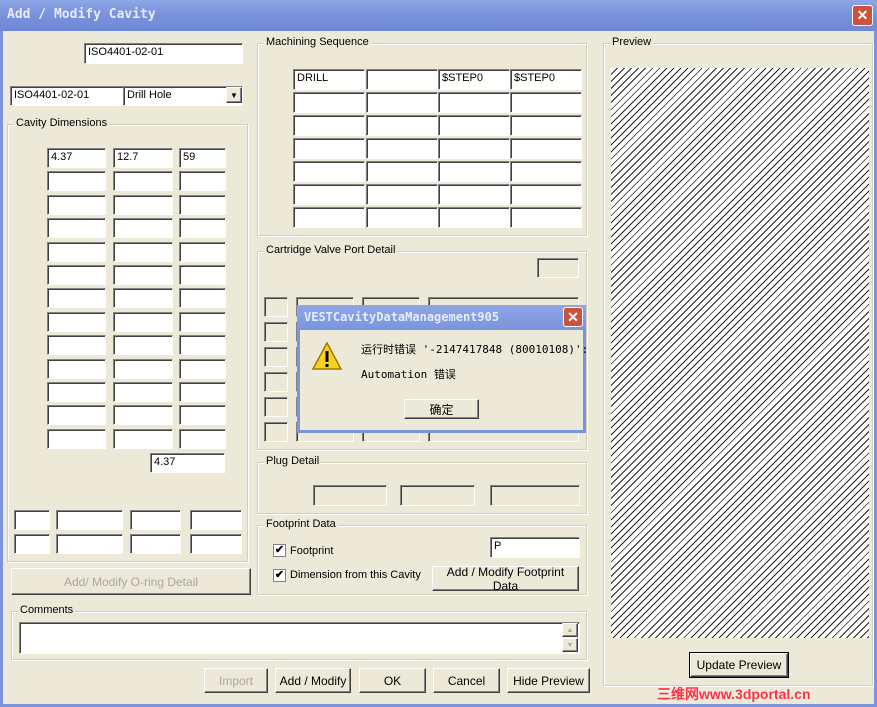  I want to click on dimension-cell: 59, so click(202, 158).